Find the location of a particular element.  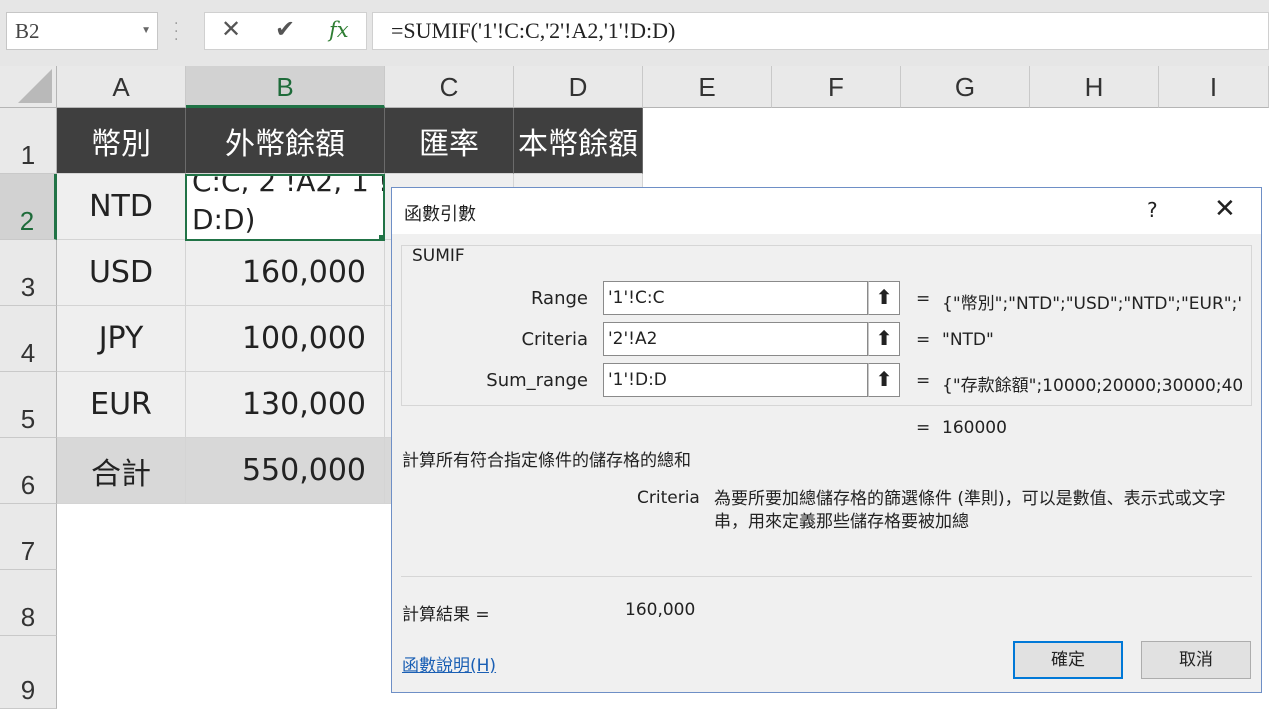

cancel-icon: ✕ is located at coordinates (231, 29).